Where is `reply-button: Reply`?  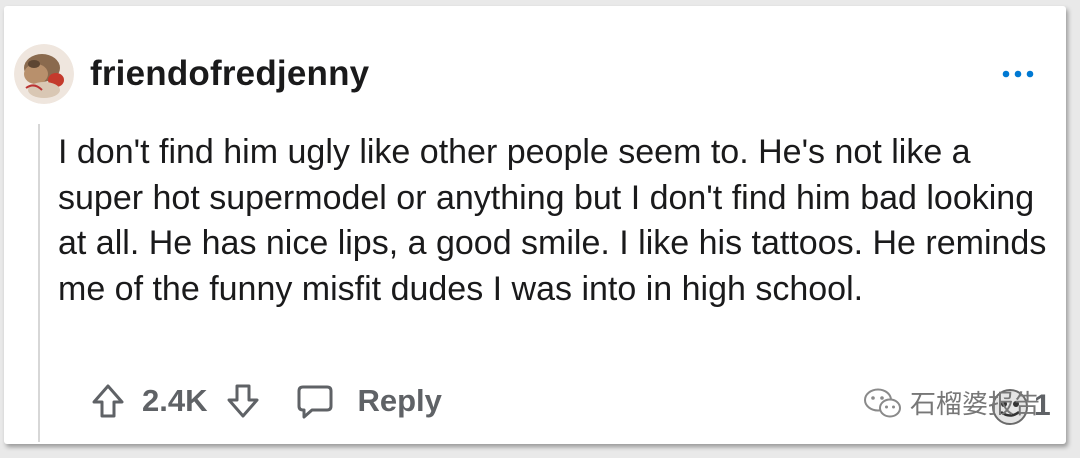 reply-button: Reply is located at coordinates (368, 401).